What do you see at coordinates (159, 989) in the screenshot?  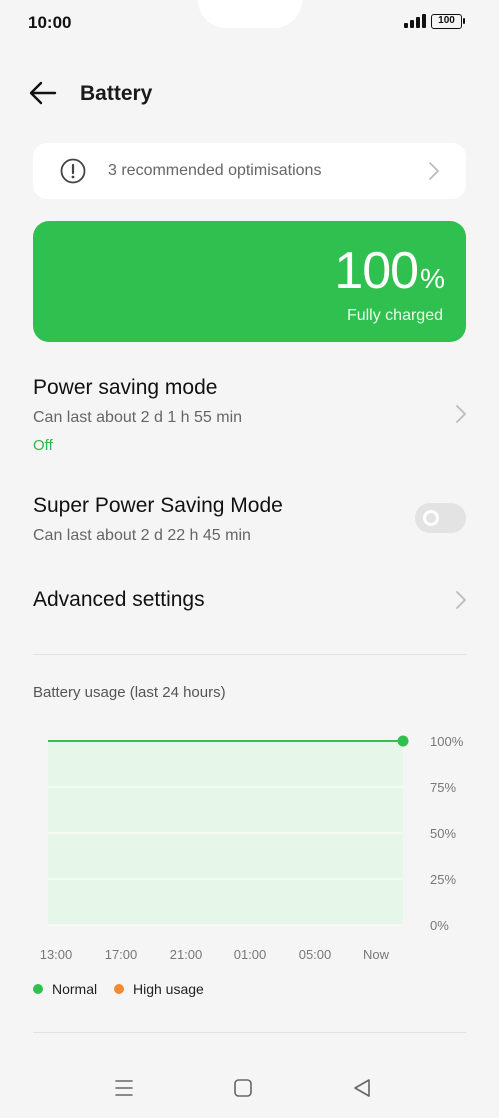 I see `legend-item-high-usage: High usage` at bounding box center [159, 989].